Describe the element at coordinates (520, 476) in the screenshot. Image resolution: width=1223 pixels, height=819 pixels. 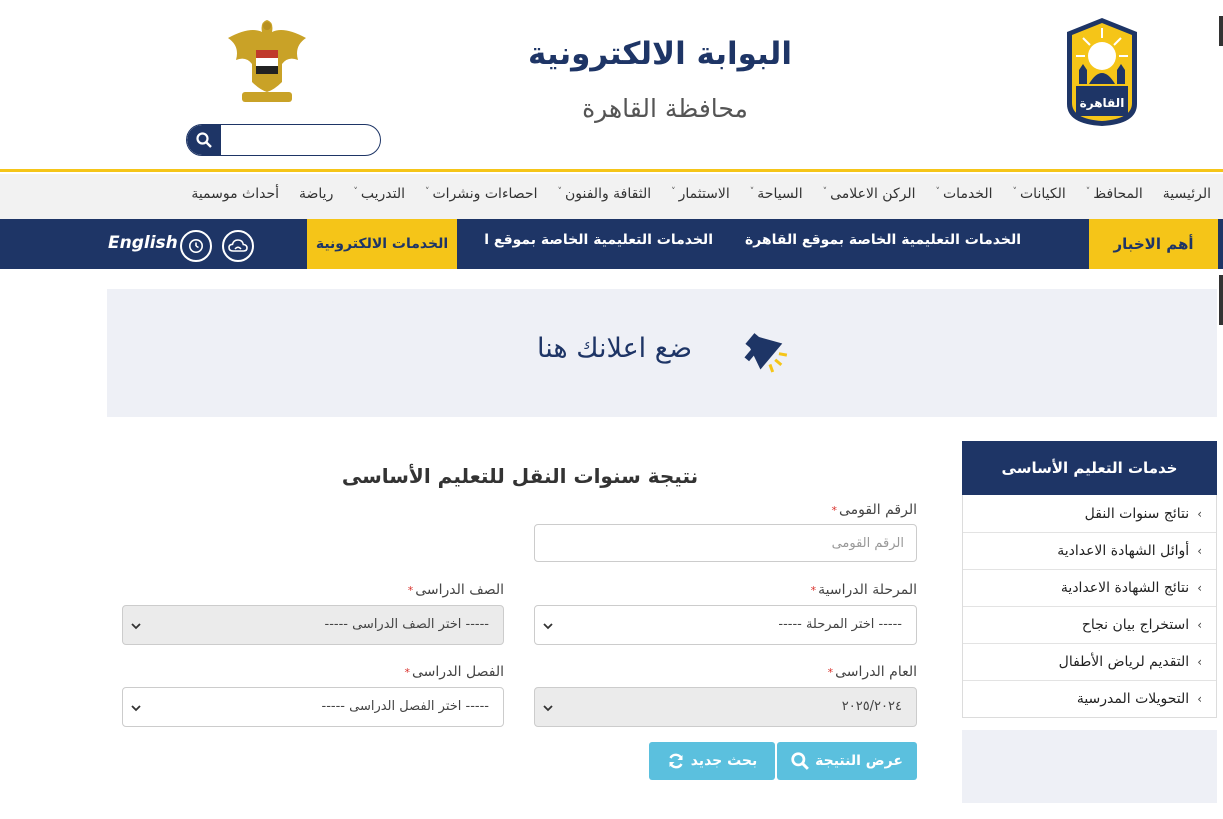
I see `form-title: نتيجة سنوات النقل للتعليم الأساسى` at that location.